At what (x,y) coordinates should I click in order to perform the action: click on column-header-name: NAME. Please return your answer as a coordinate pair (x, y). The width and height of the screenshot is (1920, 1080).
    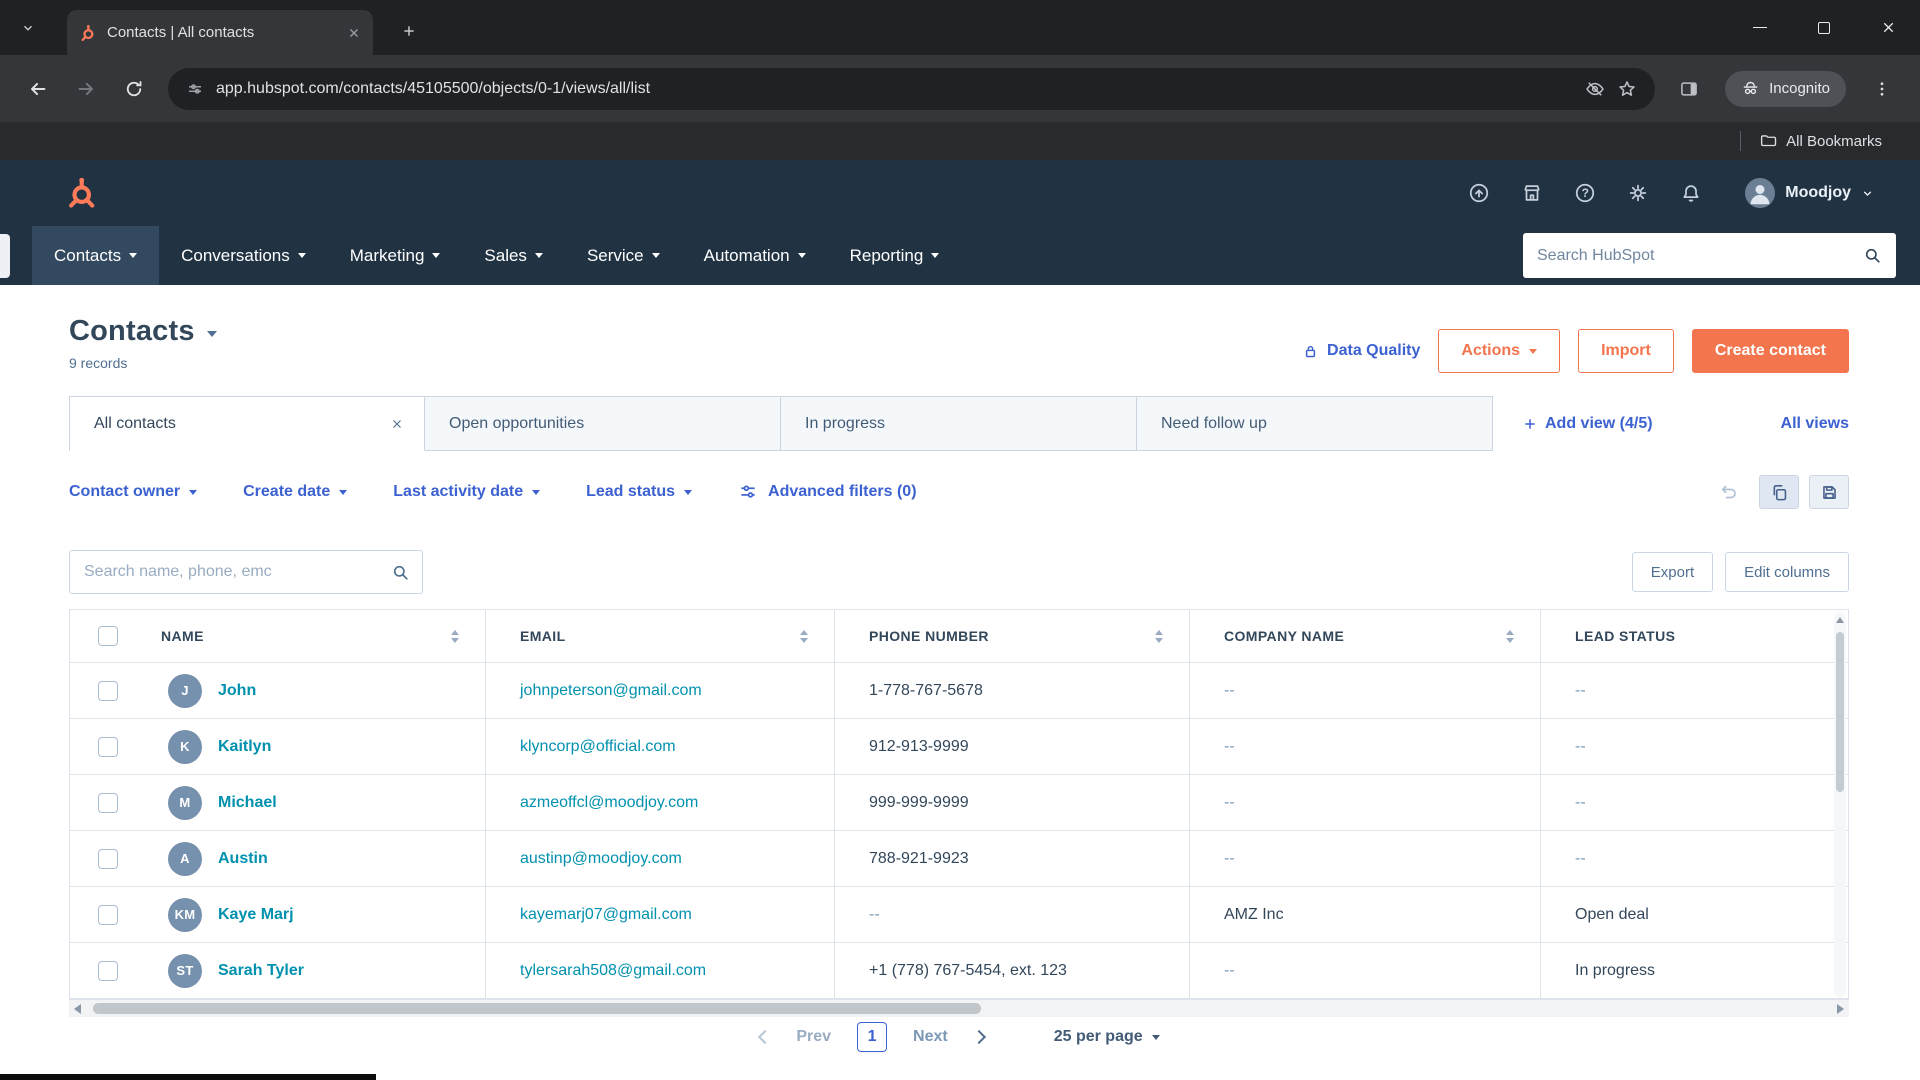
    Looking at the image, I should click on (315, 636).